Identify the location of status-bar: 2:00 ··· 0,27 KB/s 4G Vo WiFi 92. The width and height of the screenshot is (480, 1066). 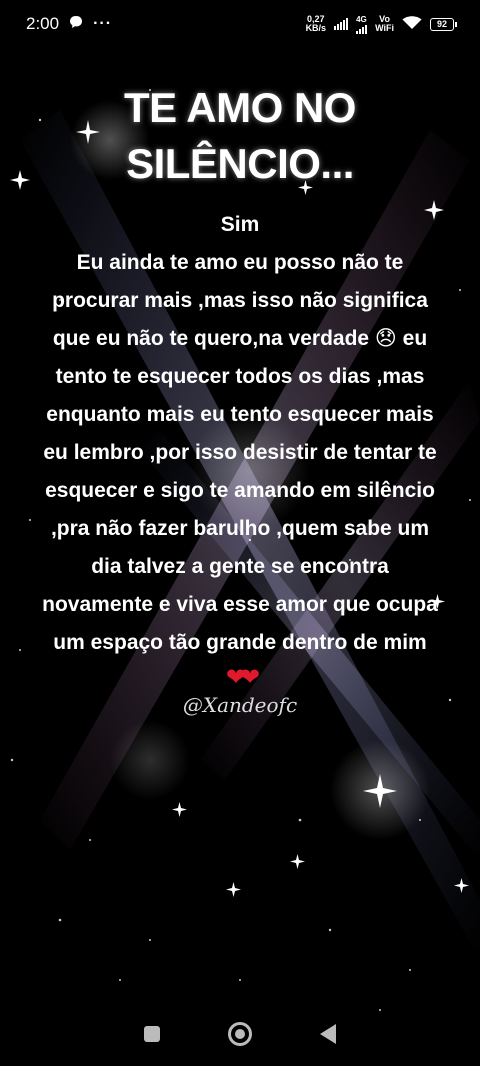
(240, 24).